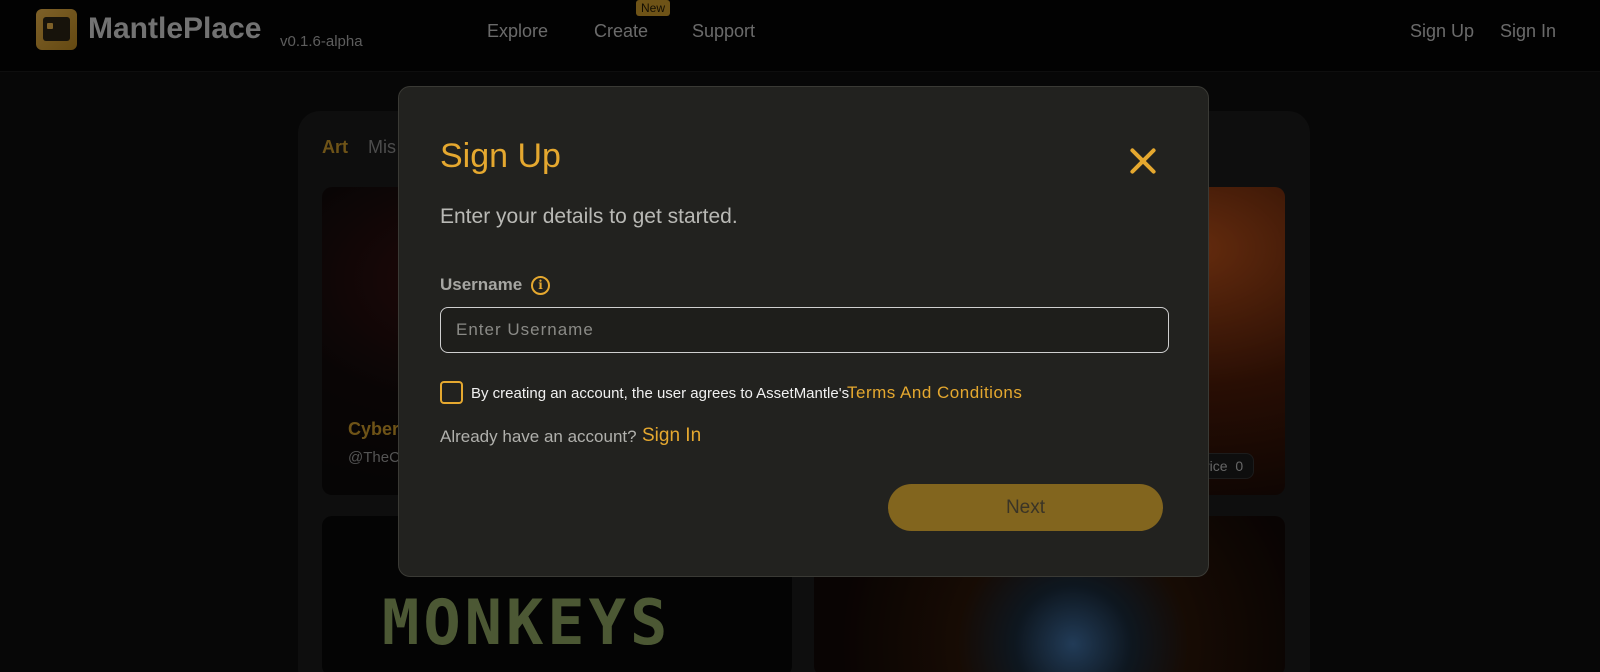  What do you see at coordinates (481, 284) in the screenshot?
I see `username-label: Username` at bounding box center [481, 284].